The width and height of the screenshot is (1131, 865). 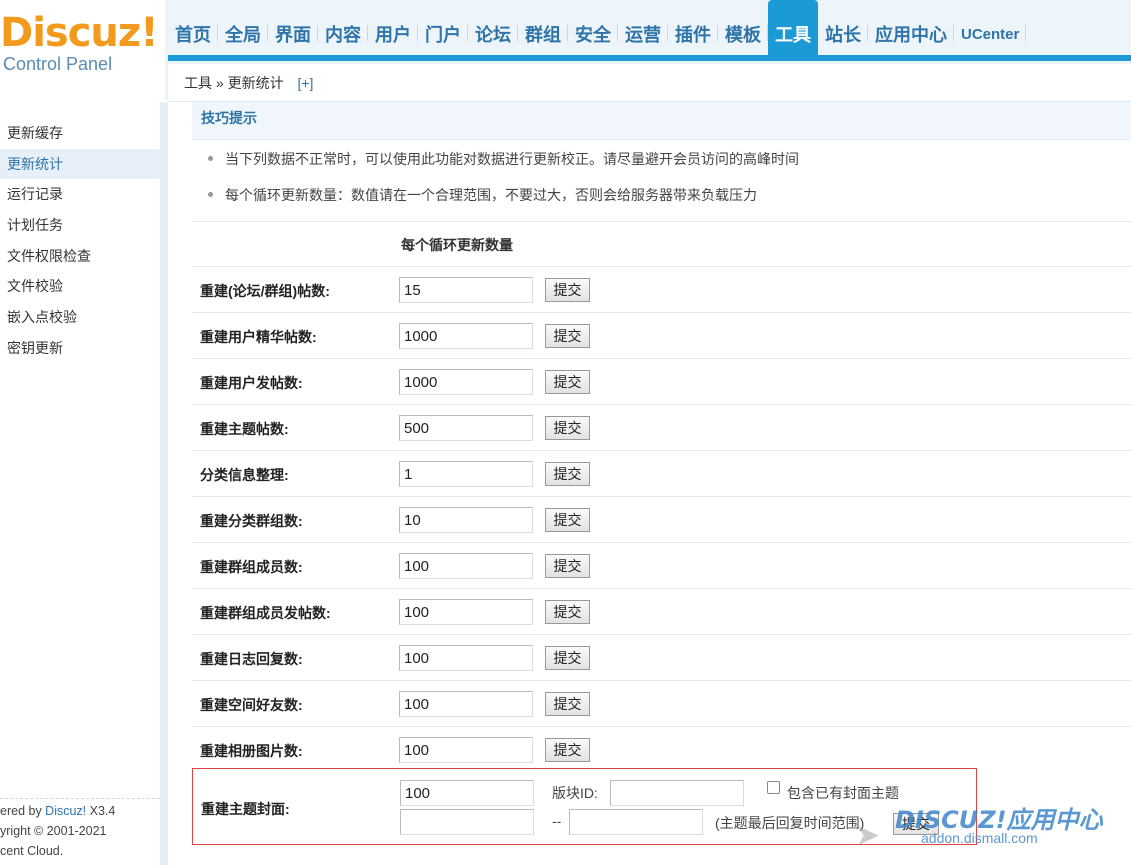 I want to click on sidebar-item: 密钥更新, so click(x=80, y=348).